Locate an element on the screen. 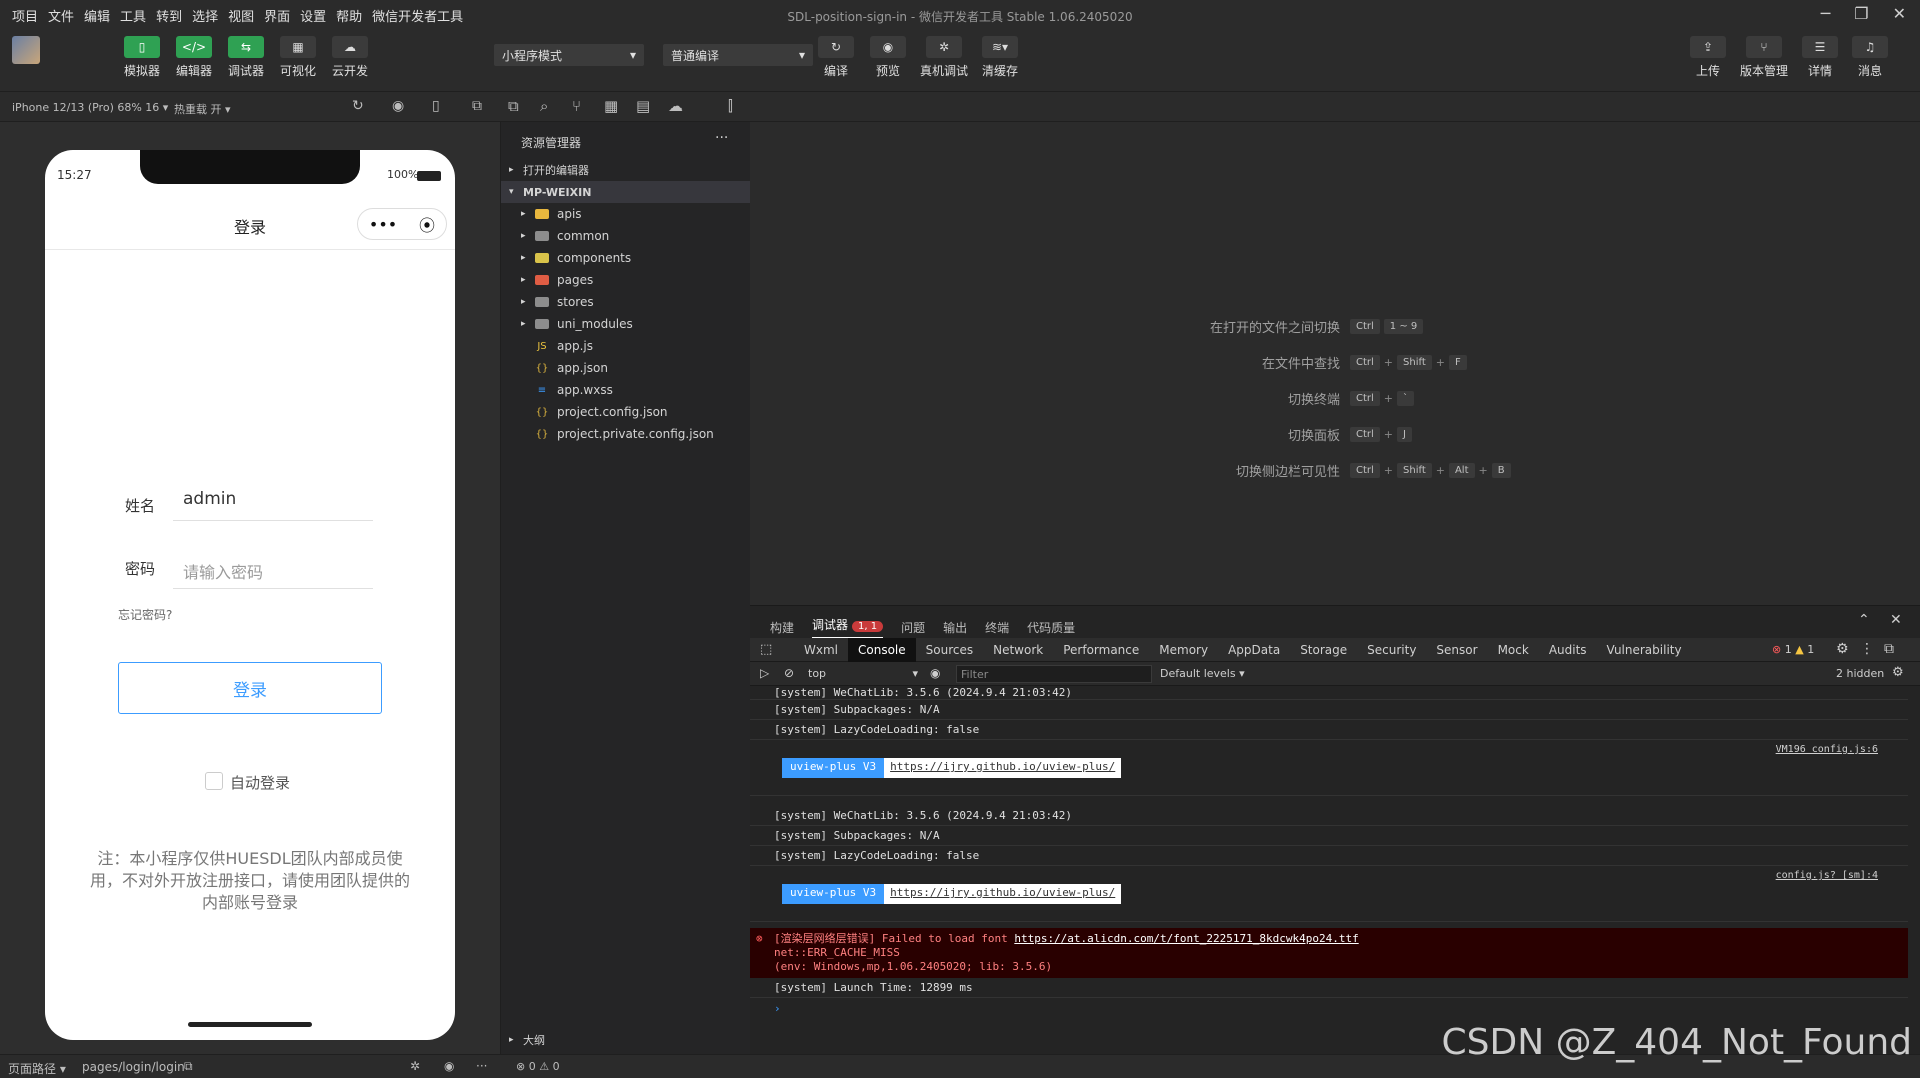  password-input: 请输入密码 is located at coordinates (273, 571).